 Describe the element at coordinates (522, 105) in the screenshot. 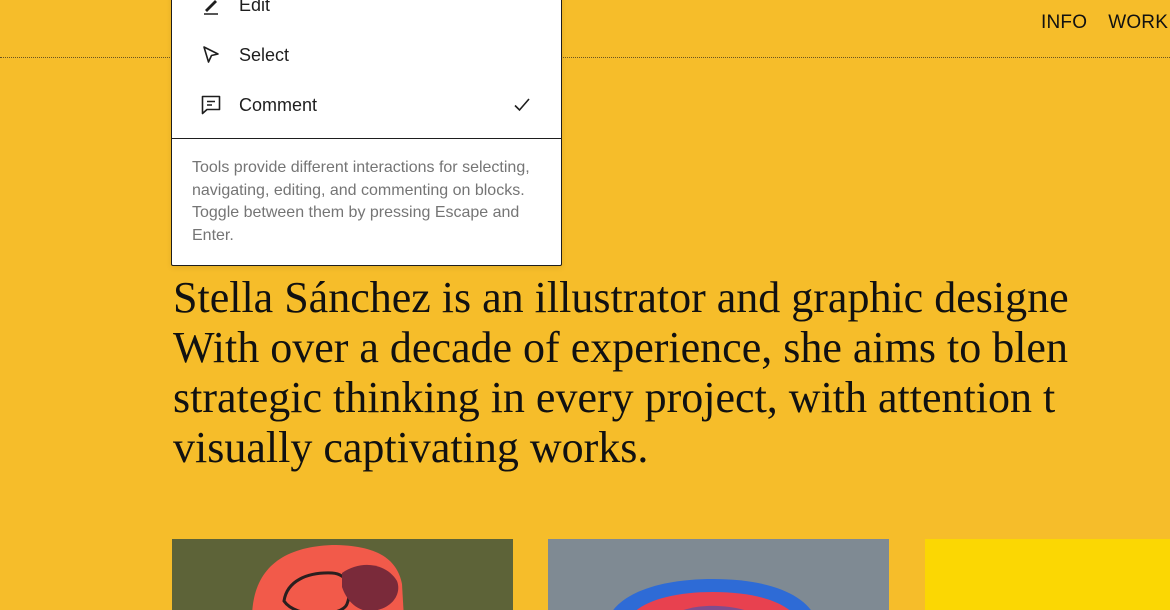

I see `check-icon` at that location.